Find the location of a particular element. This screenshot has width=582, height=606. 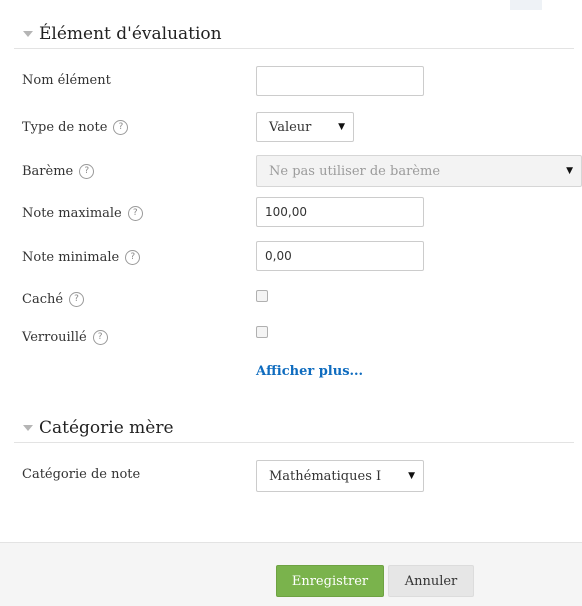

scale-label: Barème ? is located at coordinates (58, 171).